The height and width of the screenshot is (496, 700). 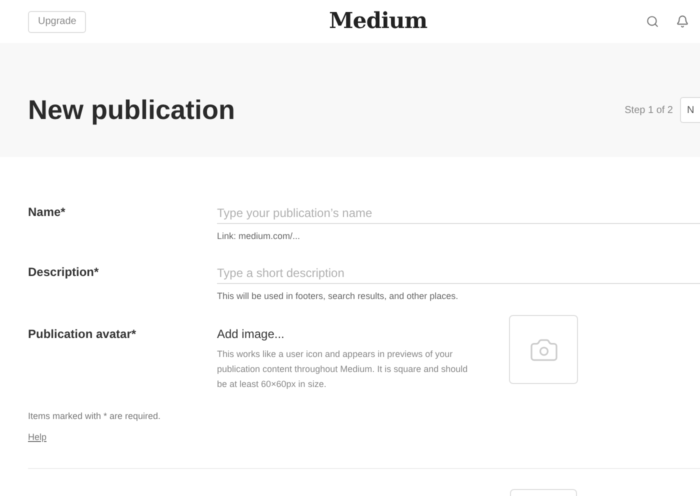 I want to click on text-field: Type your publication’s name, so click(x=458, y=214).